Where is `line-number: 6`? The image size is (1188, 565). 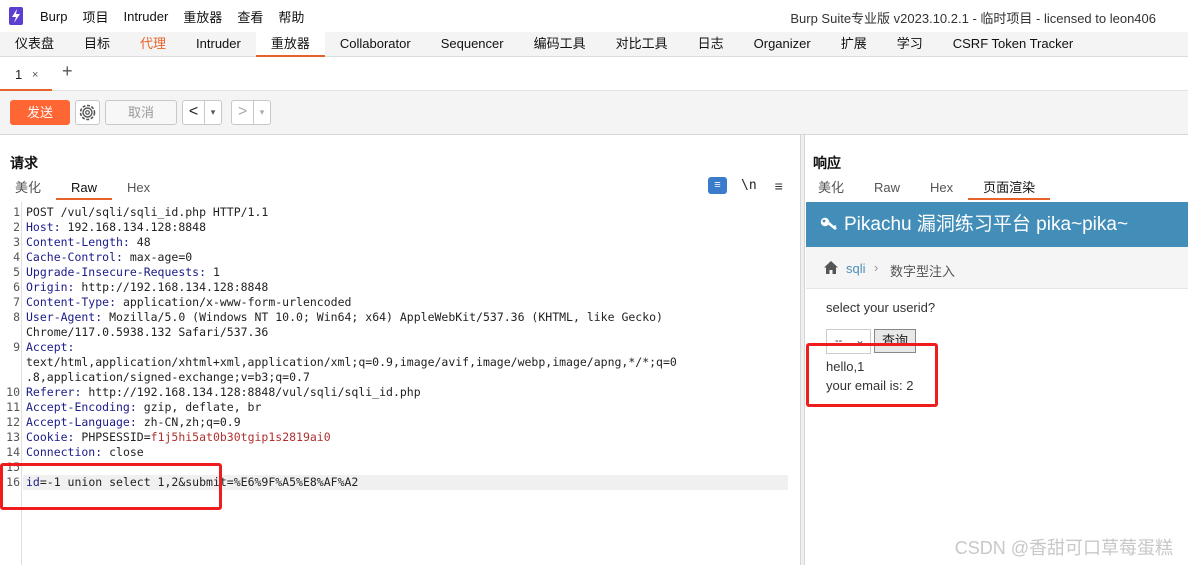
line-number: 6 is located at coordinates (16, 287).